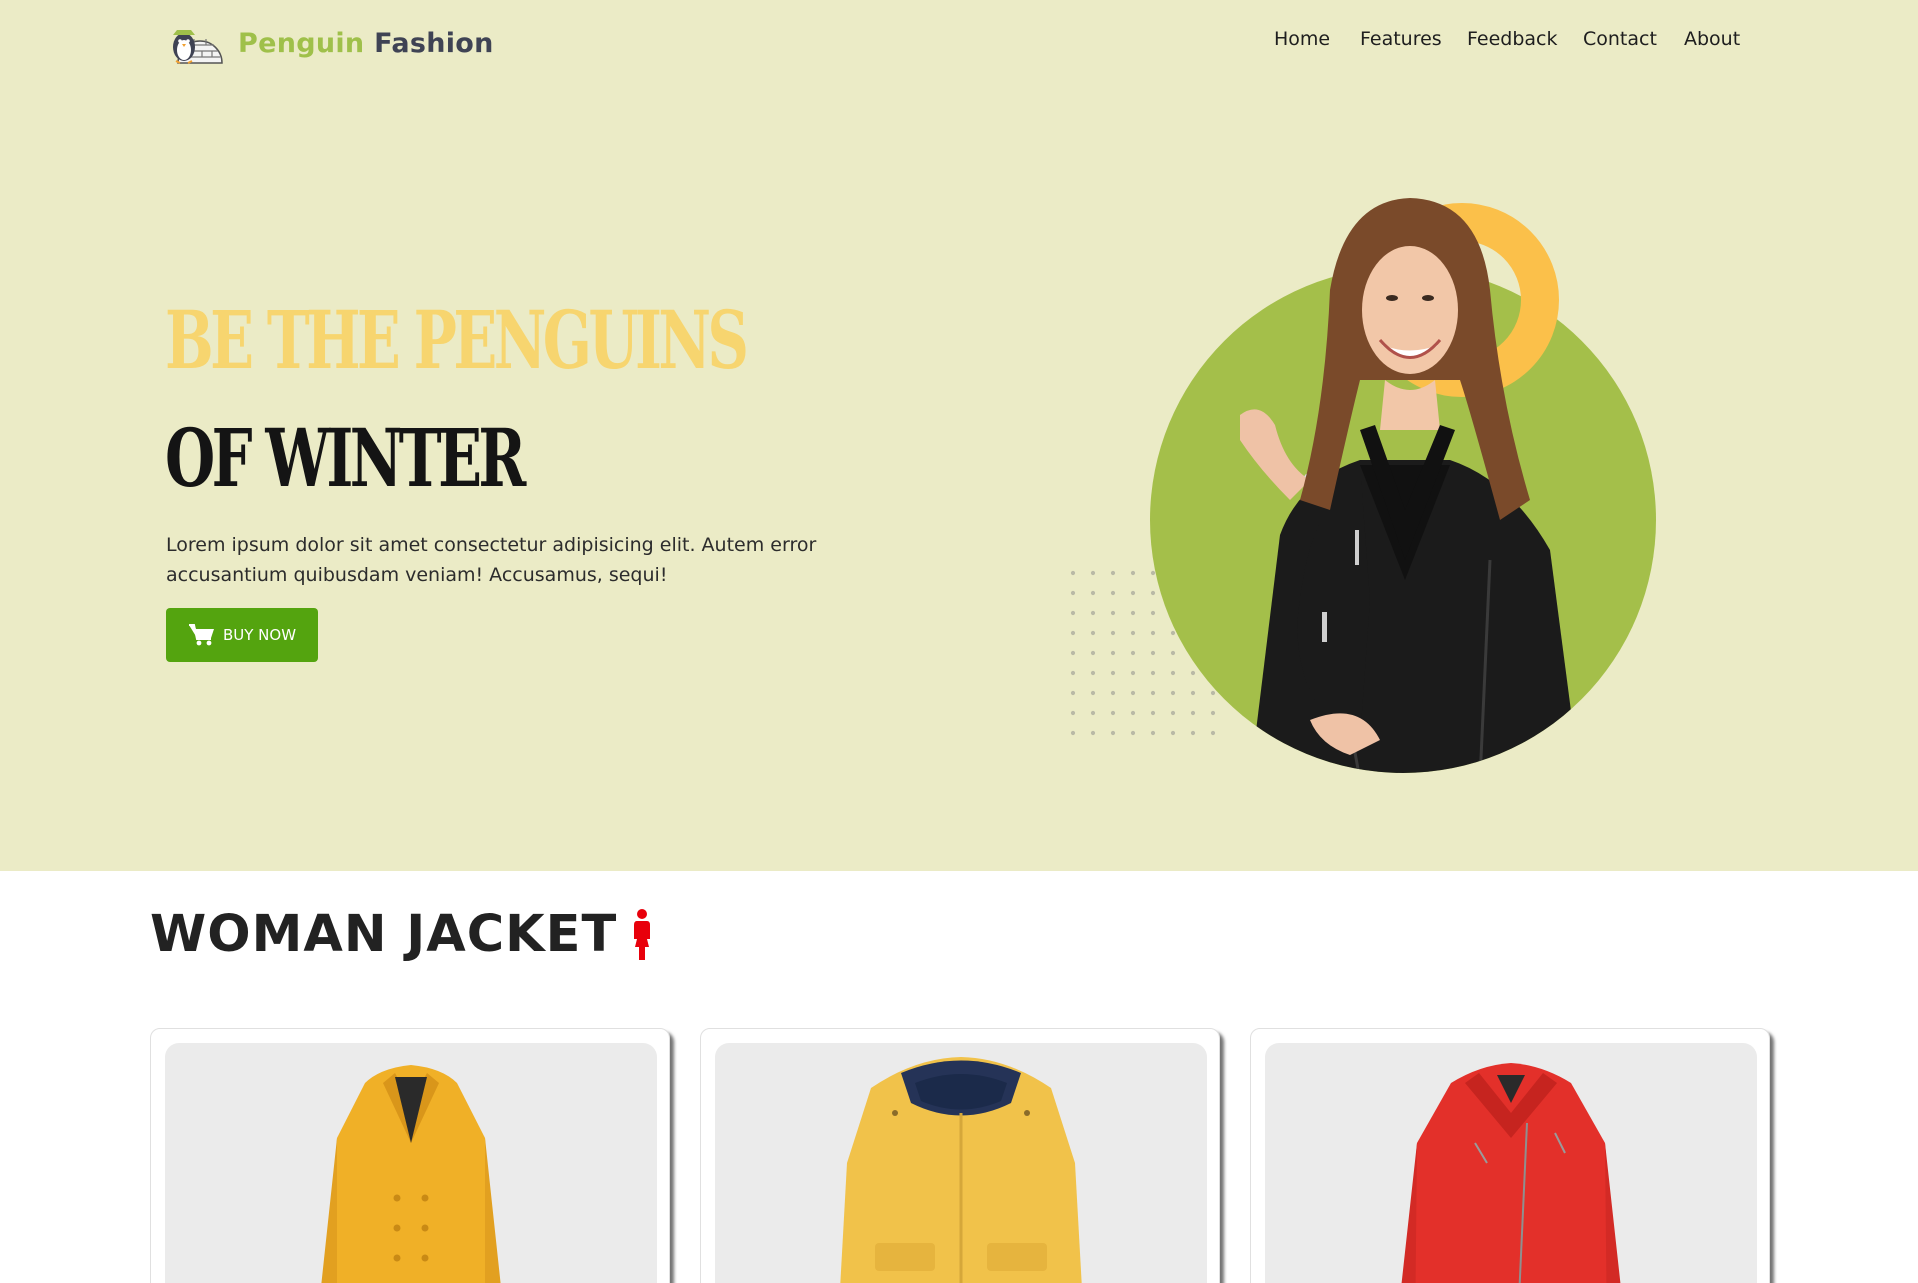  I want to click on hero-headline-line2: OF WINTER, so click(345, 458).